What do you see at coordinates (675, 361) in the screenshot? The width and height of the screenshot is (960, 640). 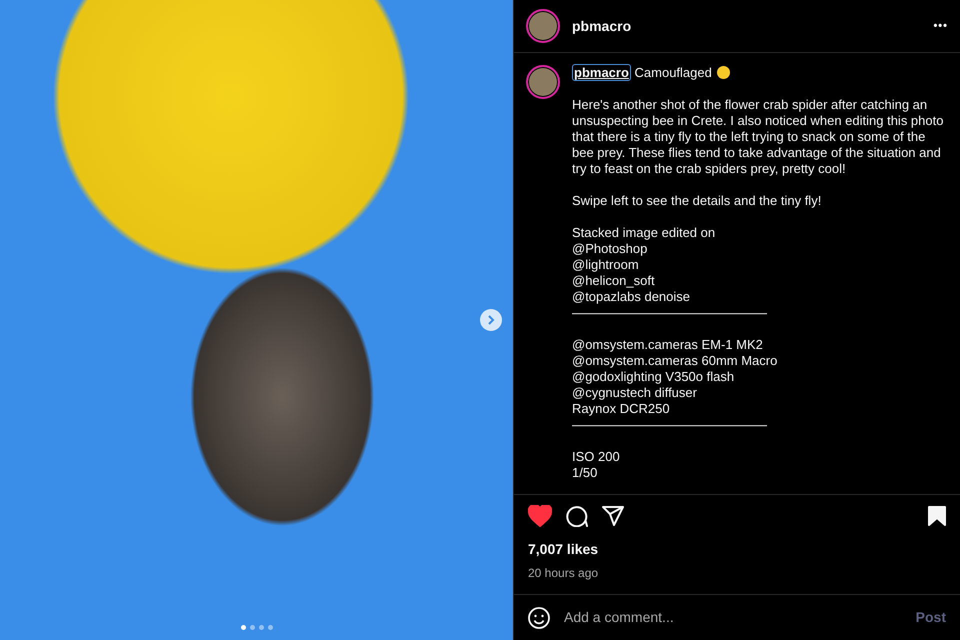 I see `caption-line: @omsystem.cameras 60mm Macro` at bounding box center [675, 361].